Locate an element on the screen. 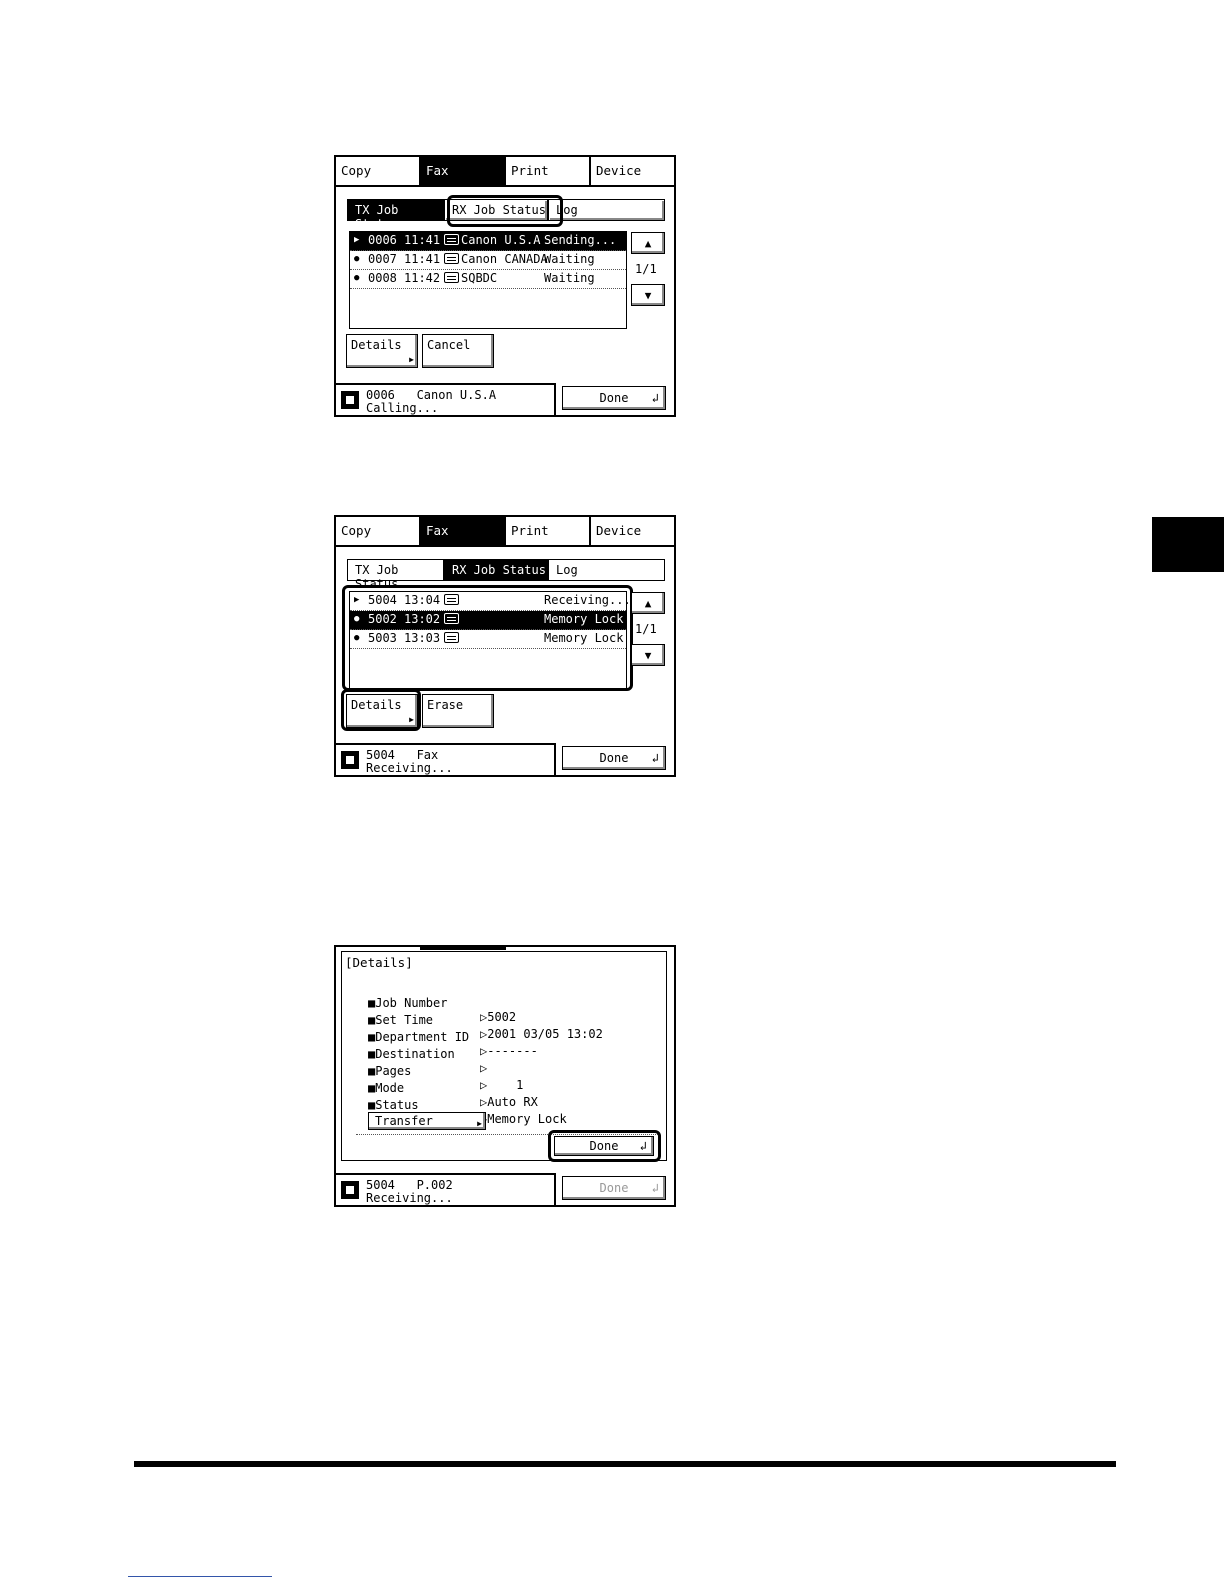 The image size is (1224, 1584). job-subtabs: TX Job Status RX Job Status Log is located at coordinates (506, 215).